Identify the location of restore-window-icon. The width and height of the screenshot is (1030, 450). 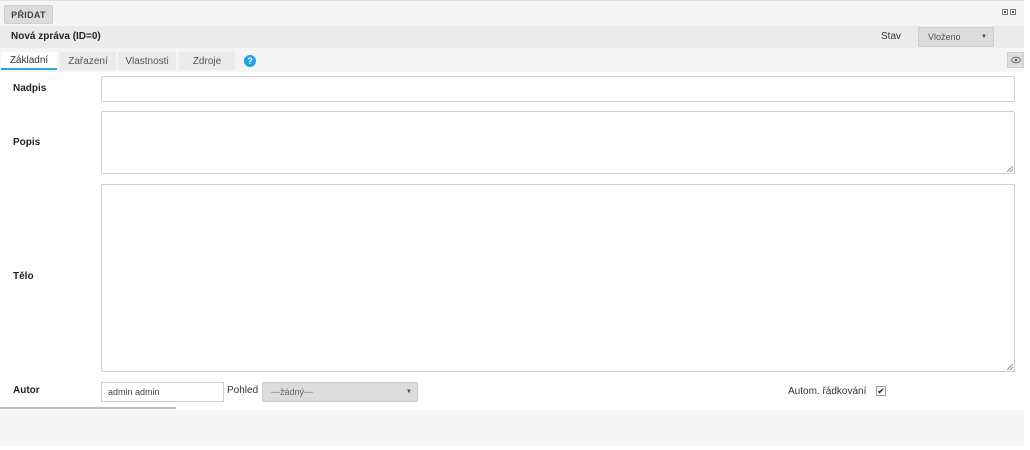
(1013, 12).